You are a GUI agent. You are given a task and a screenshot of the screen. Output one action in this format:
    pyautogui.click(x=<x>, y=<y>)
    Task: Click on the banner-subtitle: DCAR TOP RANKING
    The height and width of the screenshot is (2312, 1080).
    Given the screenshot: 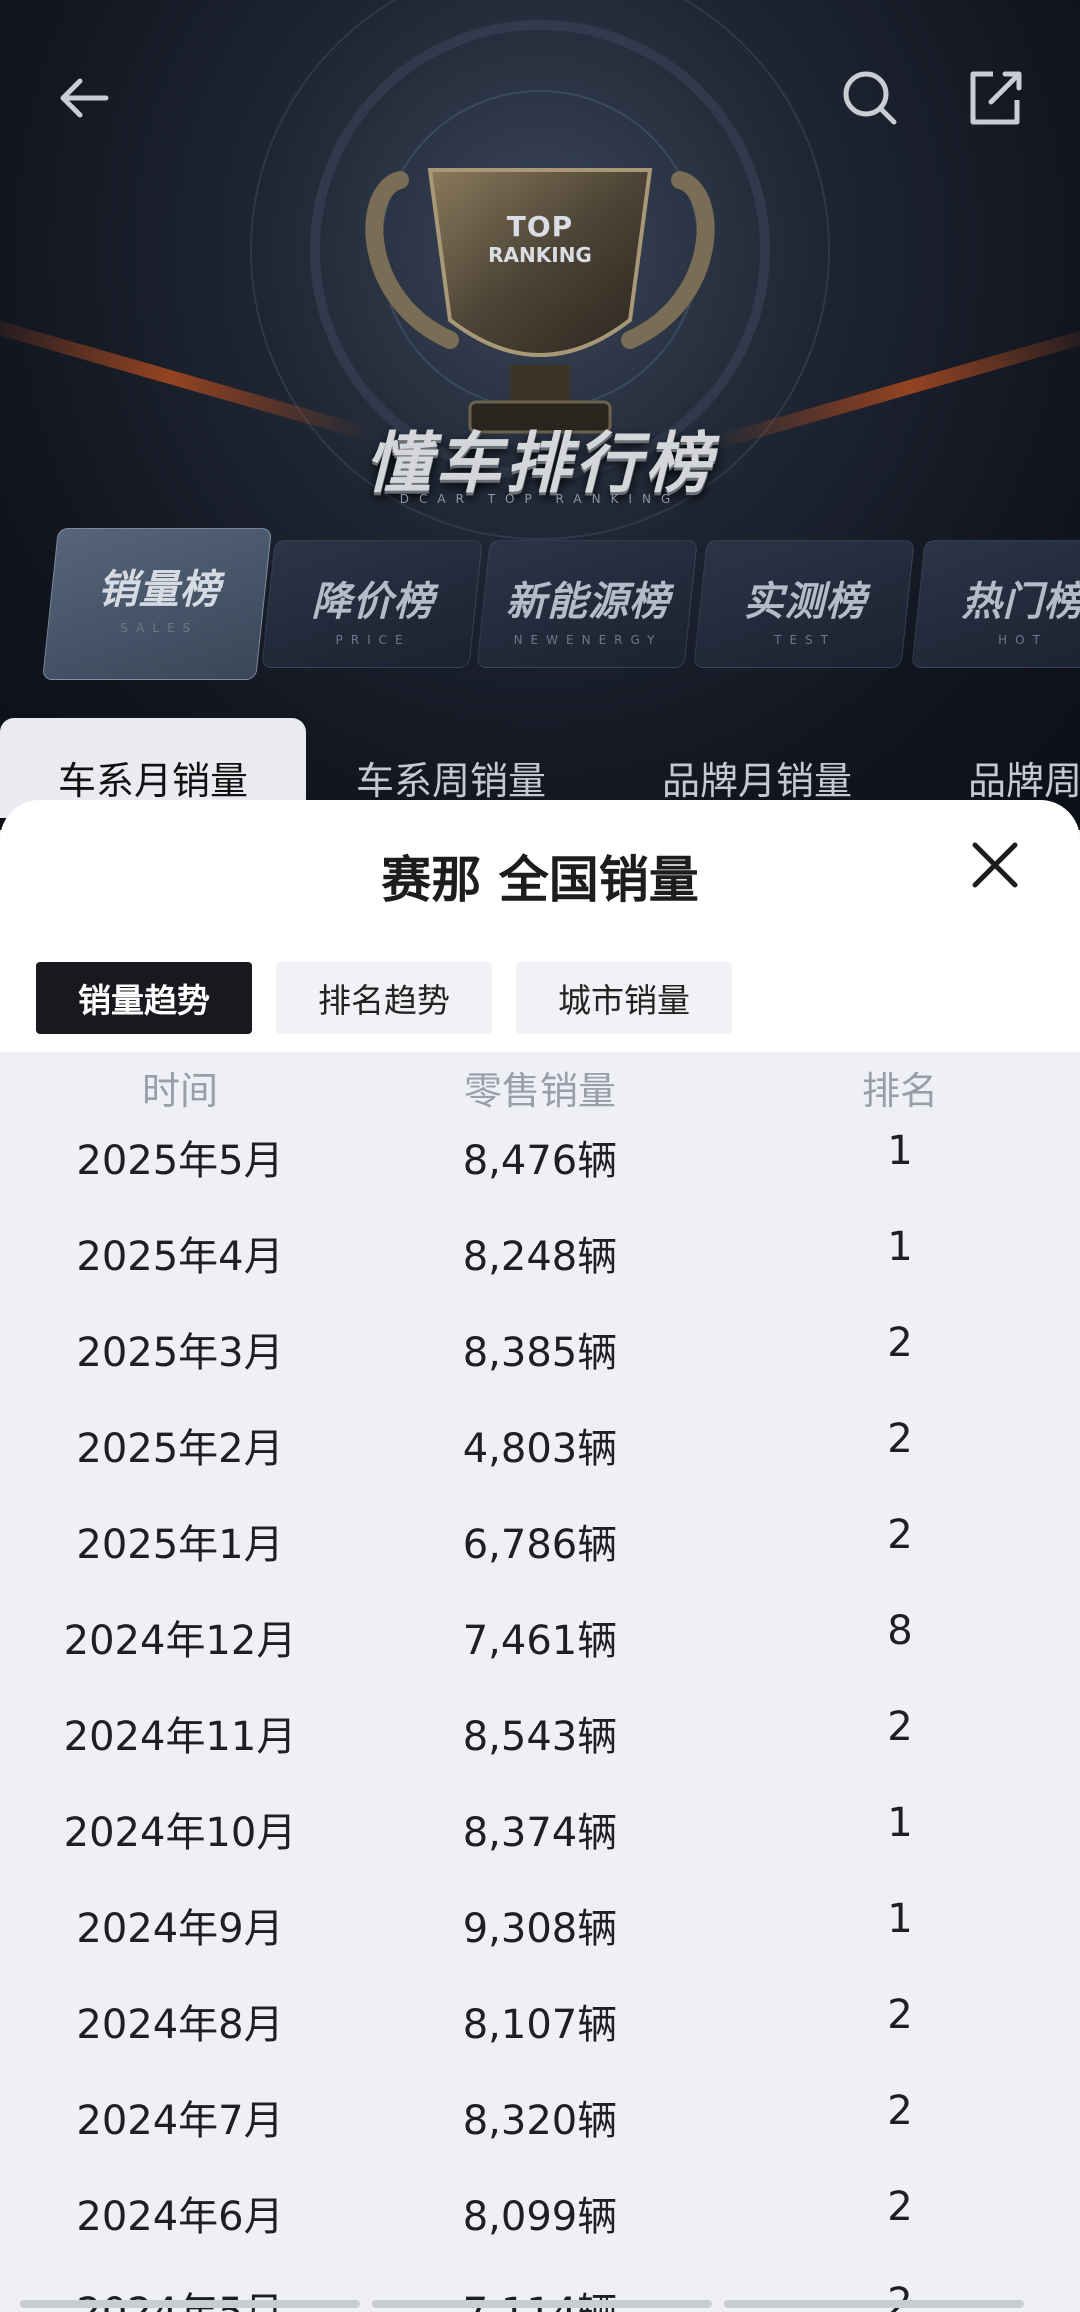 What is the action you would take?
    pyautogui.click(x=540, y=499)
    